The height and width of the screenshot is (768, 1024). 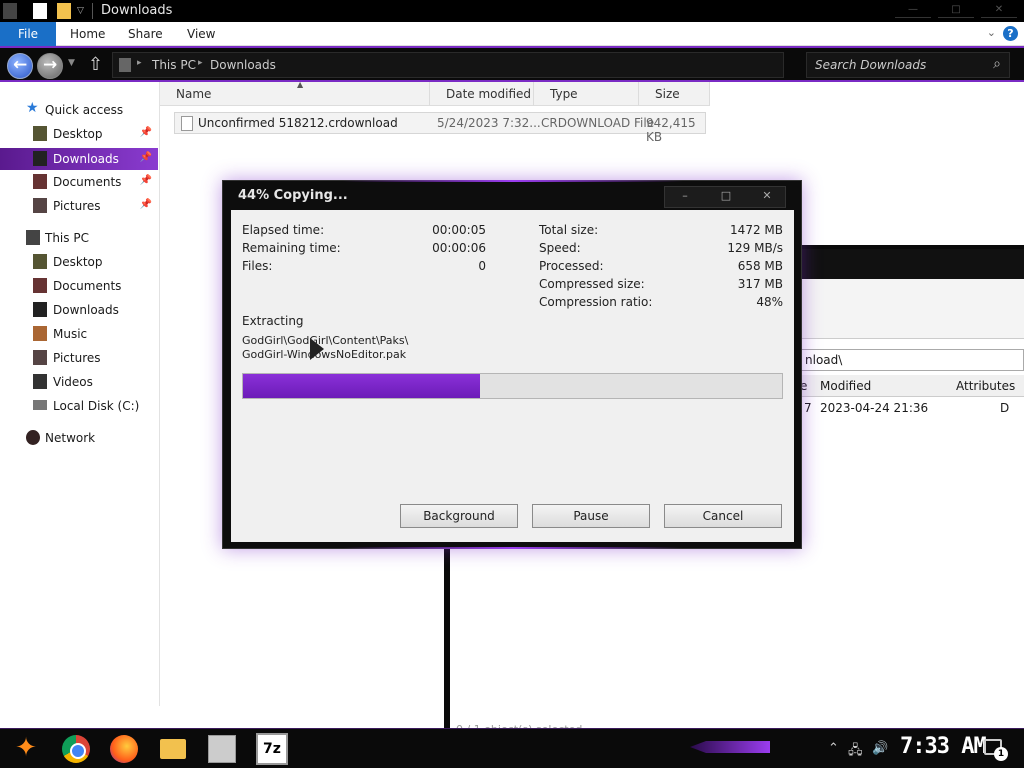 I want to click on cancel-button: Cancel, so click(x=723, y=516).